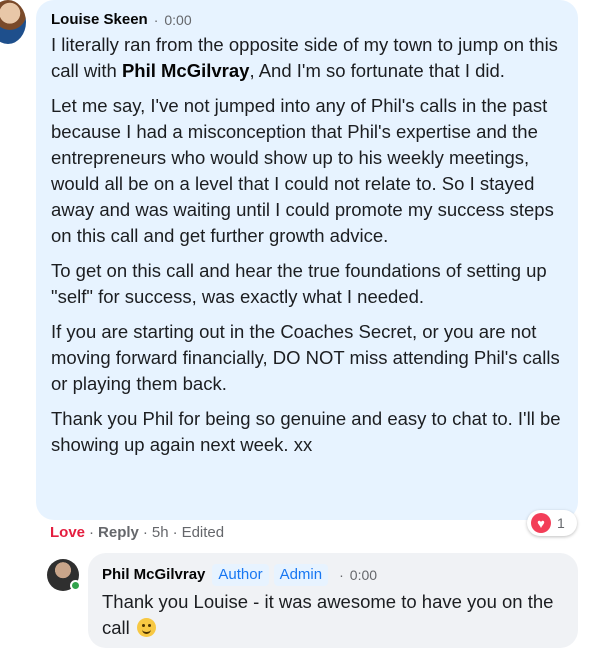 This screenshot has width=600, height=650. Describe the element at coordinates (377, 70) in the screenshot. I see `paragraph-1-text-end: , And I'm so fortunate that I did.` at that location.